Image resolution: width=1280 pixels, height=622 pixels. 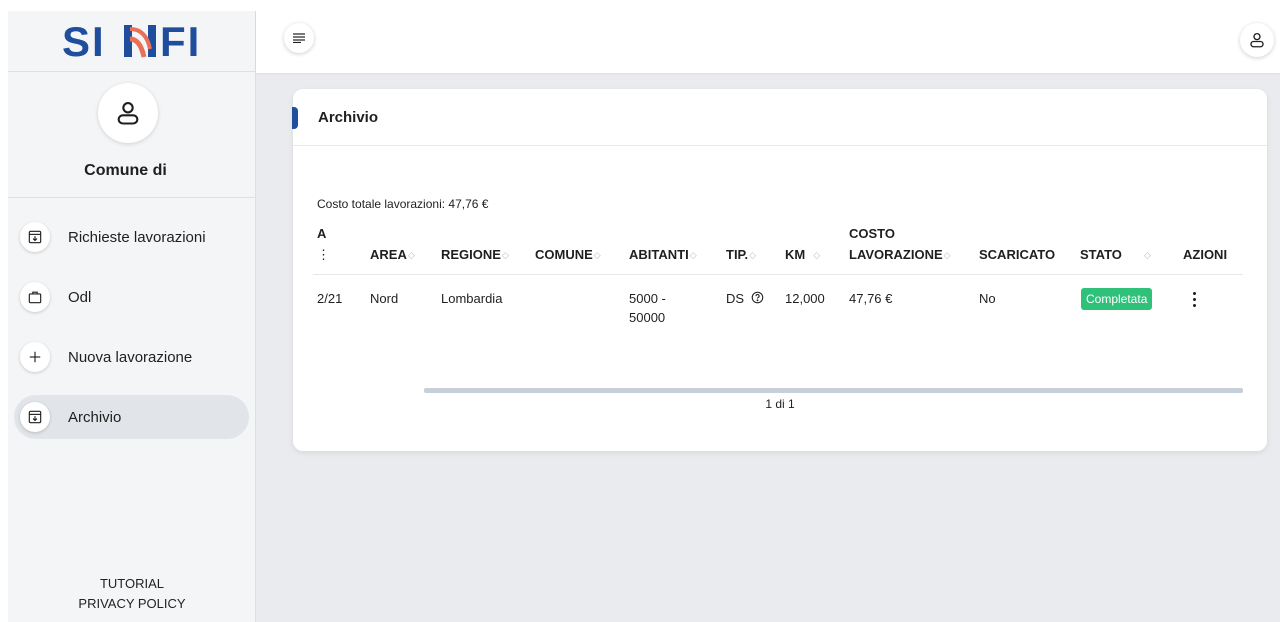 I want to click on cell-tip-label: DS, so click(x=735, y=298).